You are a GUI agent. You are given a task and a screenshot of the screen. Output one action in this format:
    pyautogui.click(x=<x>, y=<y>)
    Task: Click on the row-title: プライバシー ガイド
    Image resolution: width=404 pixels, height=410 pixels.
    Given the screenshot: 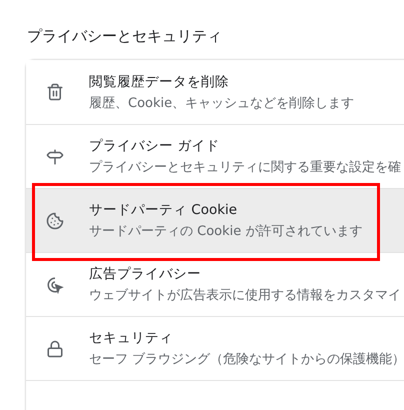 What is the action you would take?
    pyautogui.click(x=154, y=146)
    